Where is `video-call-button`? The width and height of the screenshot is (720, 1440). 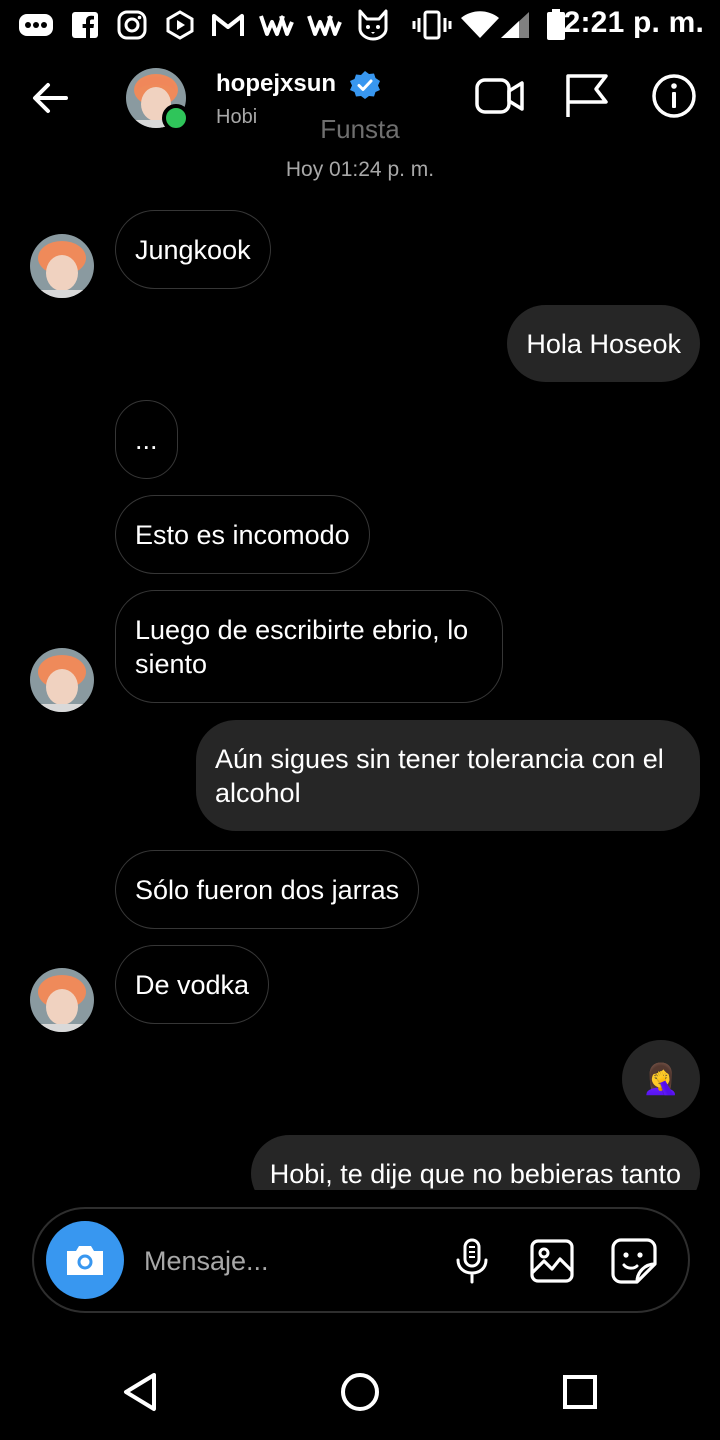 video-call-button is located at coordinates (500, 96).